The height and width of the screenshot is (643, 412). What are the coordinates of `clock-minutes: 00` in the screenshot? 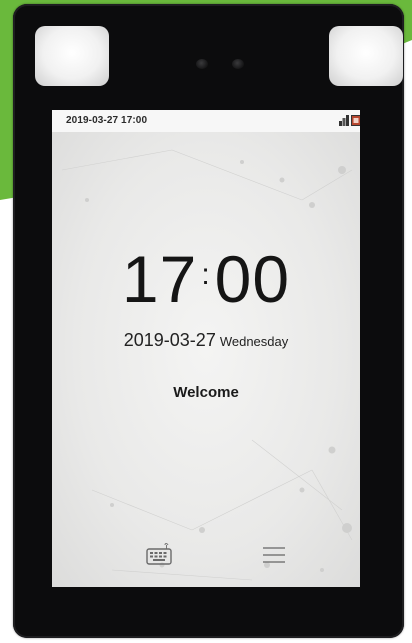 It's located at (252, 279).